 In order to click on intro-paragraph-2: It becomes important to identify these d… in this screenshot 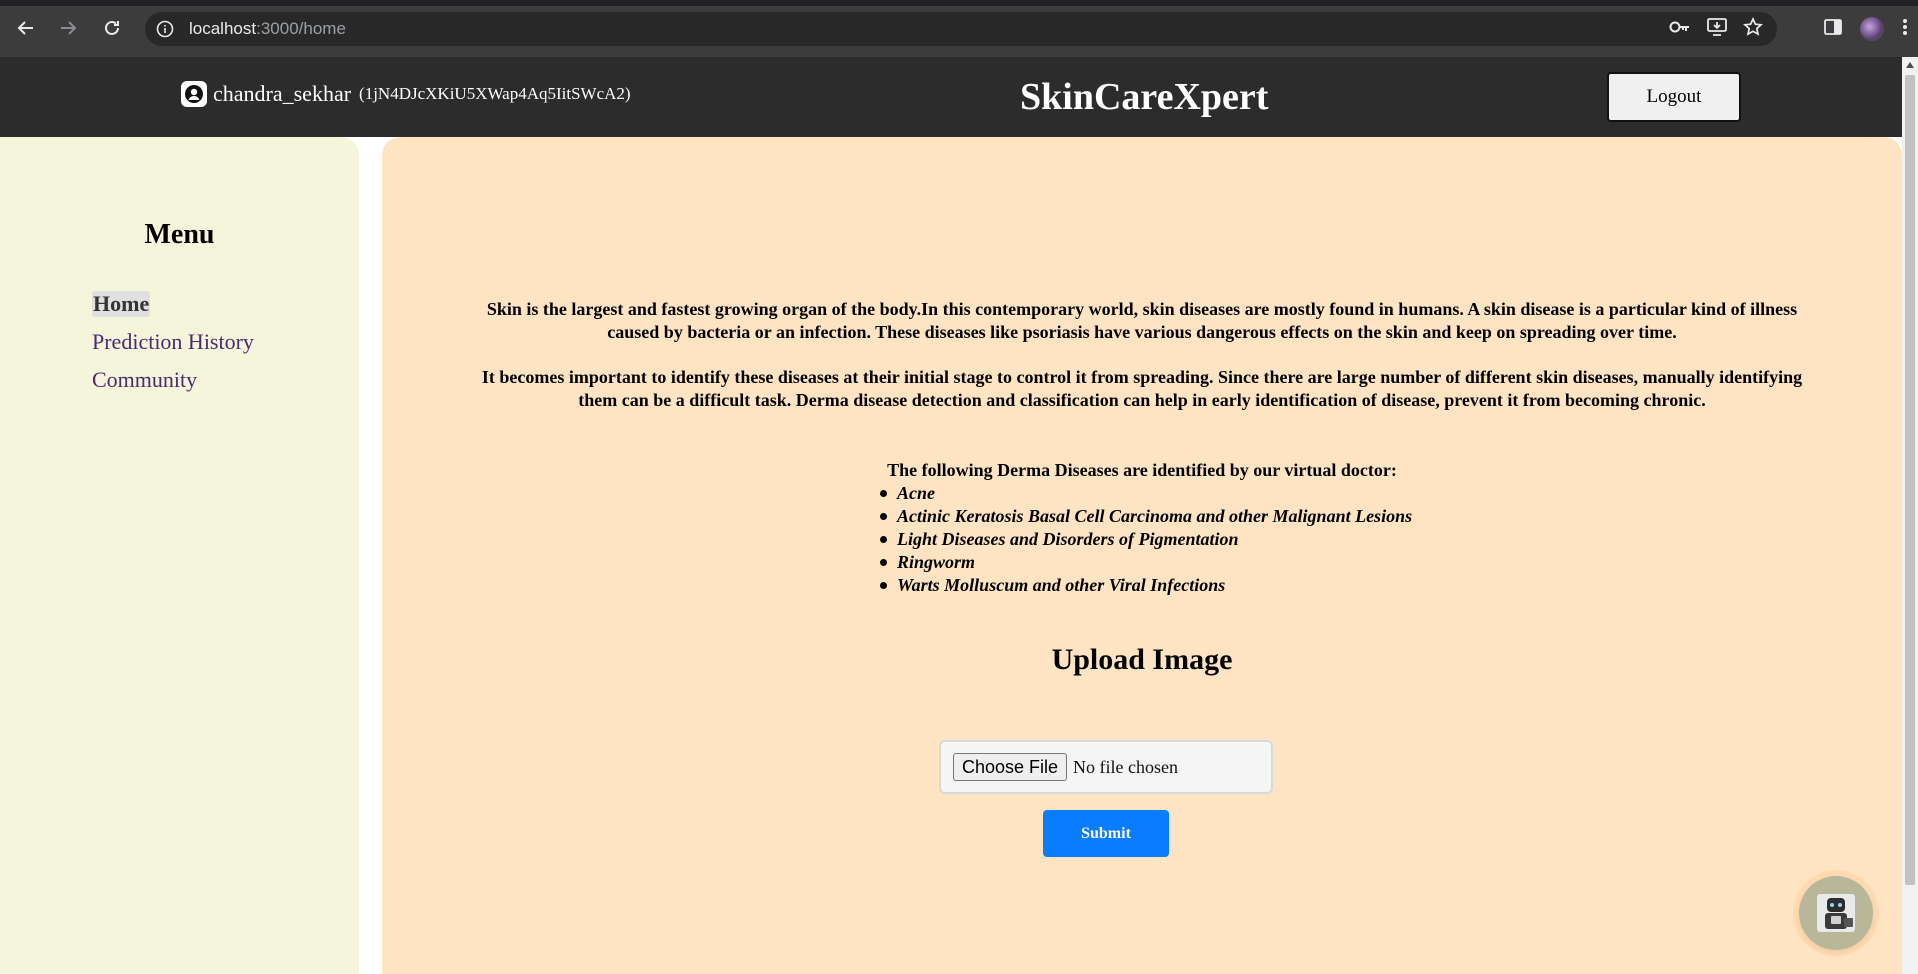, I will do `click(1142, 388)`.